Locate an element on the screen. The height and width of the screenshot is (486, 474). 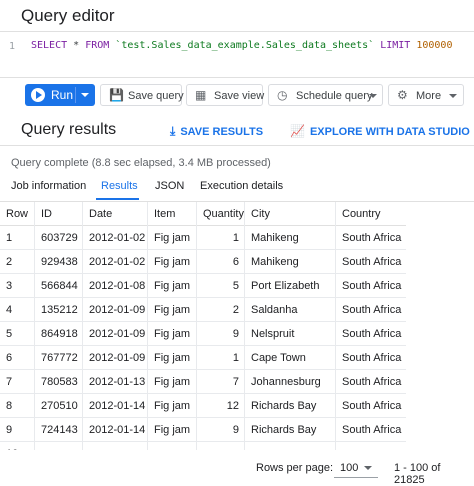
column-header: Country is located at coordinates (370, 214).